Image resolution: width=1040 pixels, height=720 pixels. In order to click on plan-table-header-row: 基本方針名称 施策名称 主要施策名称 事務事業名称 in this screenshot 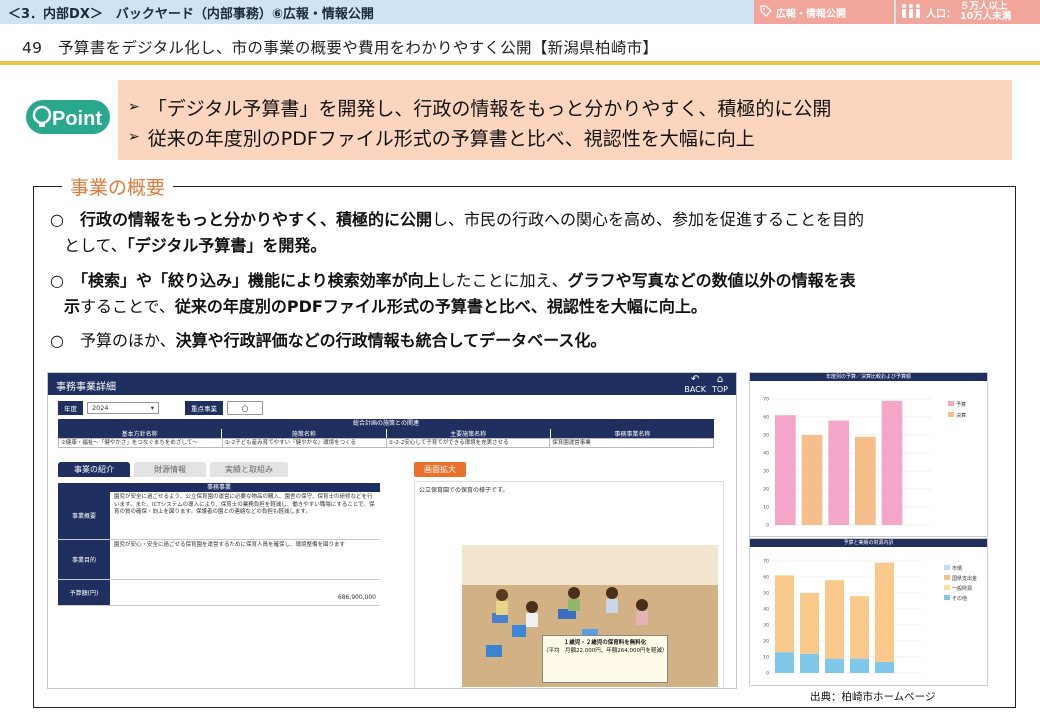, I will do `click(386, 433)`.